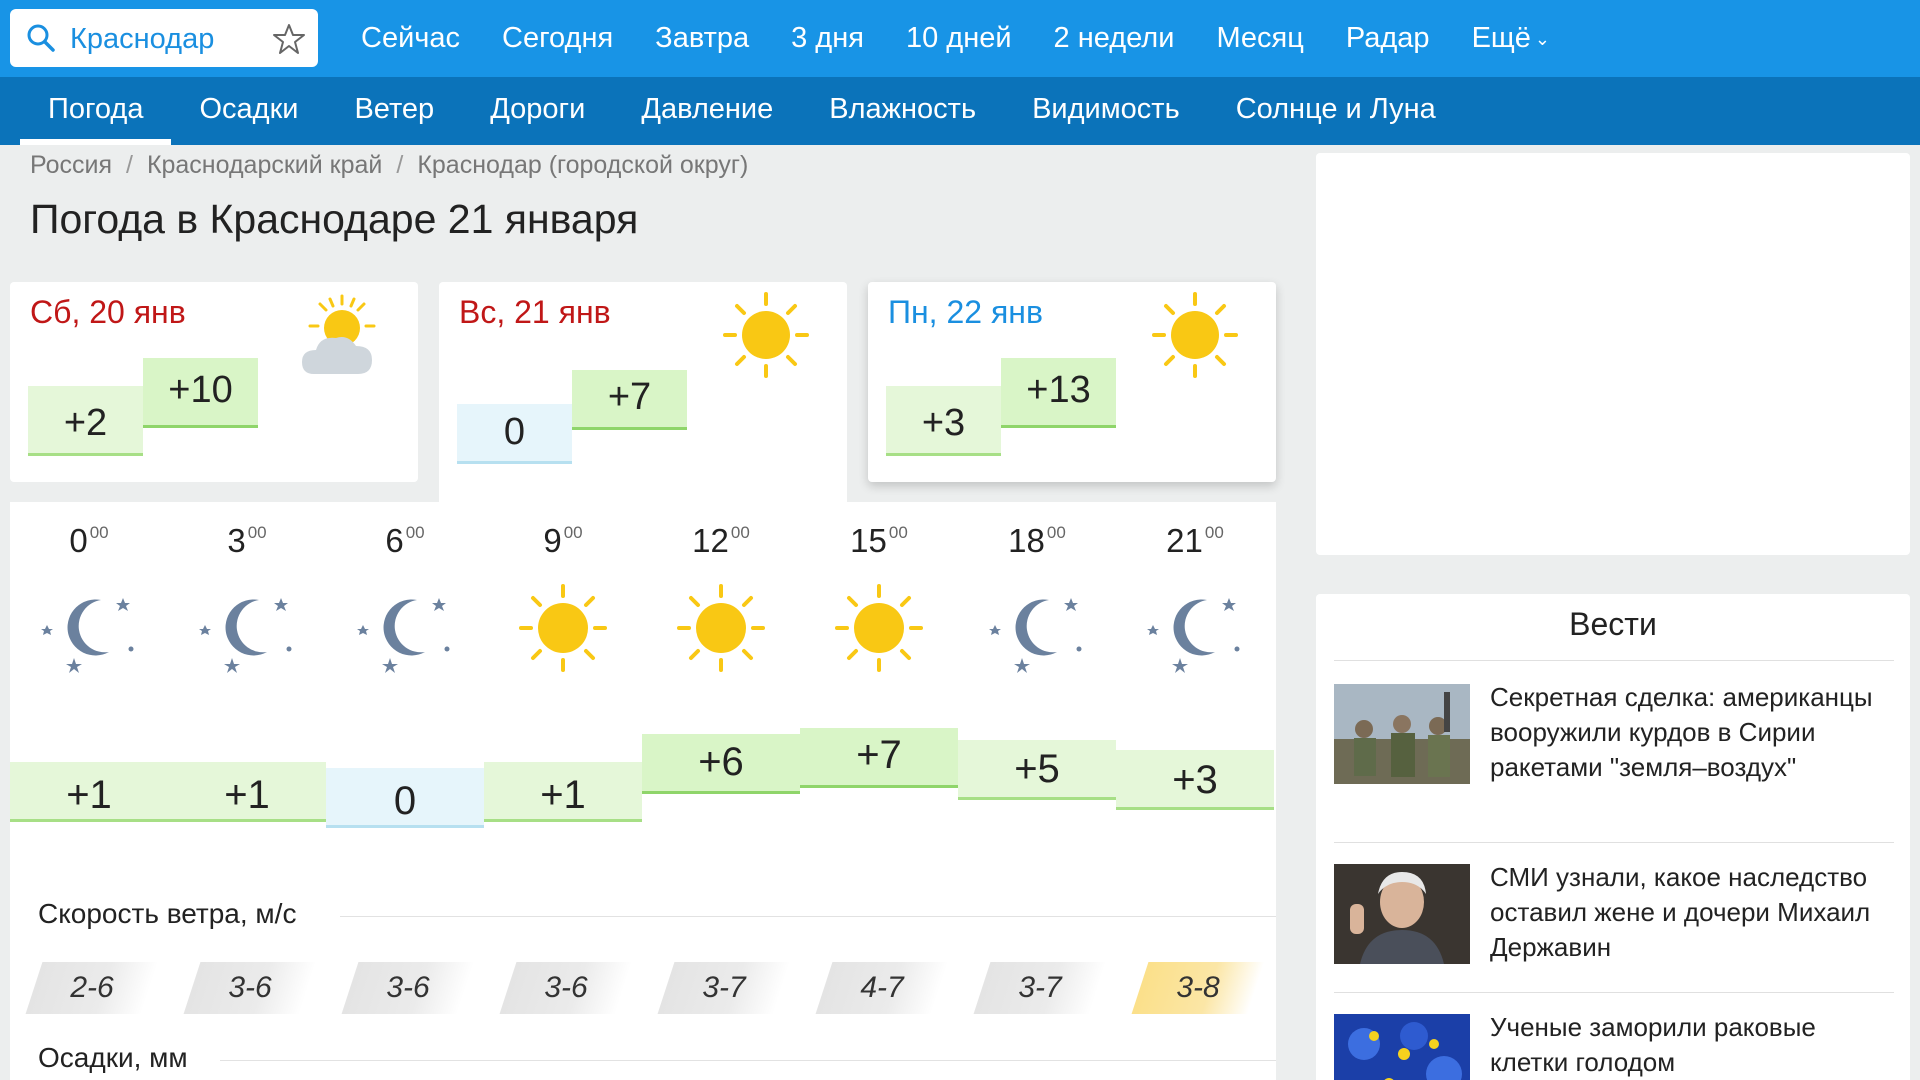 The height and width of the screenshot is (1080, 1920). What do you see at coordinates (214, 382) in the screenshot?
I see `day-card-sat: Сб, 20 янв +2 +10` at bounding box center [214, 382].